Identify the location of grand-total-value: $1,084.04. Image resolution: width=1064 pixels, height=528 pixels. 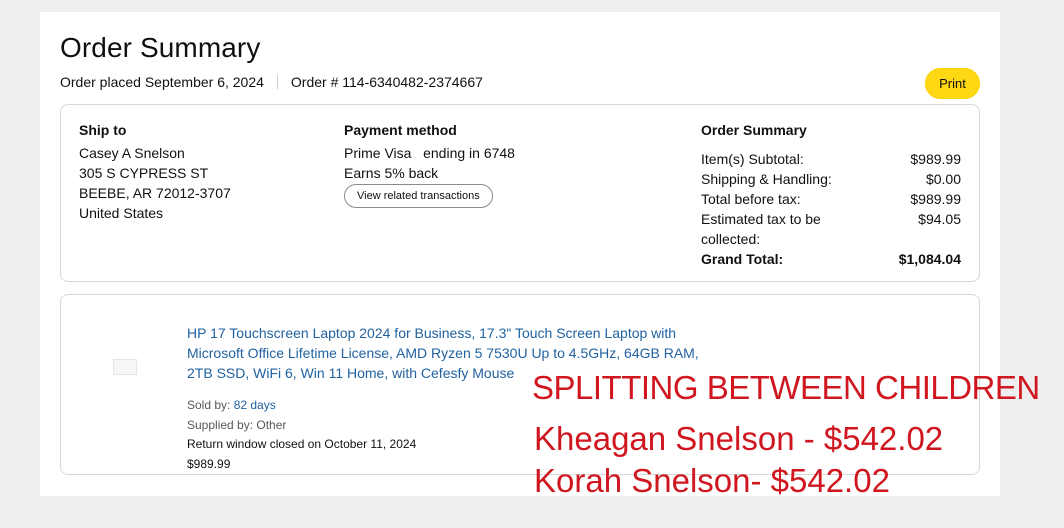
(929, 259).